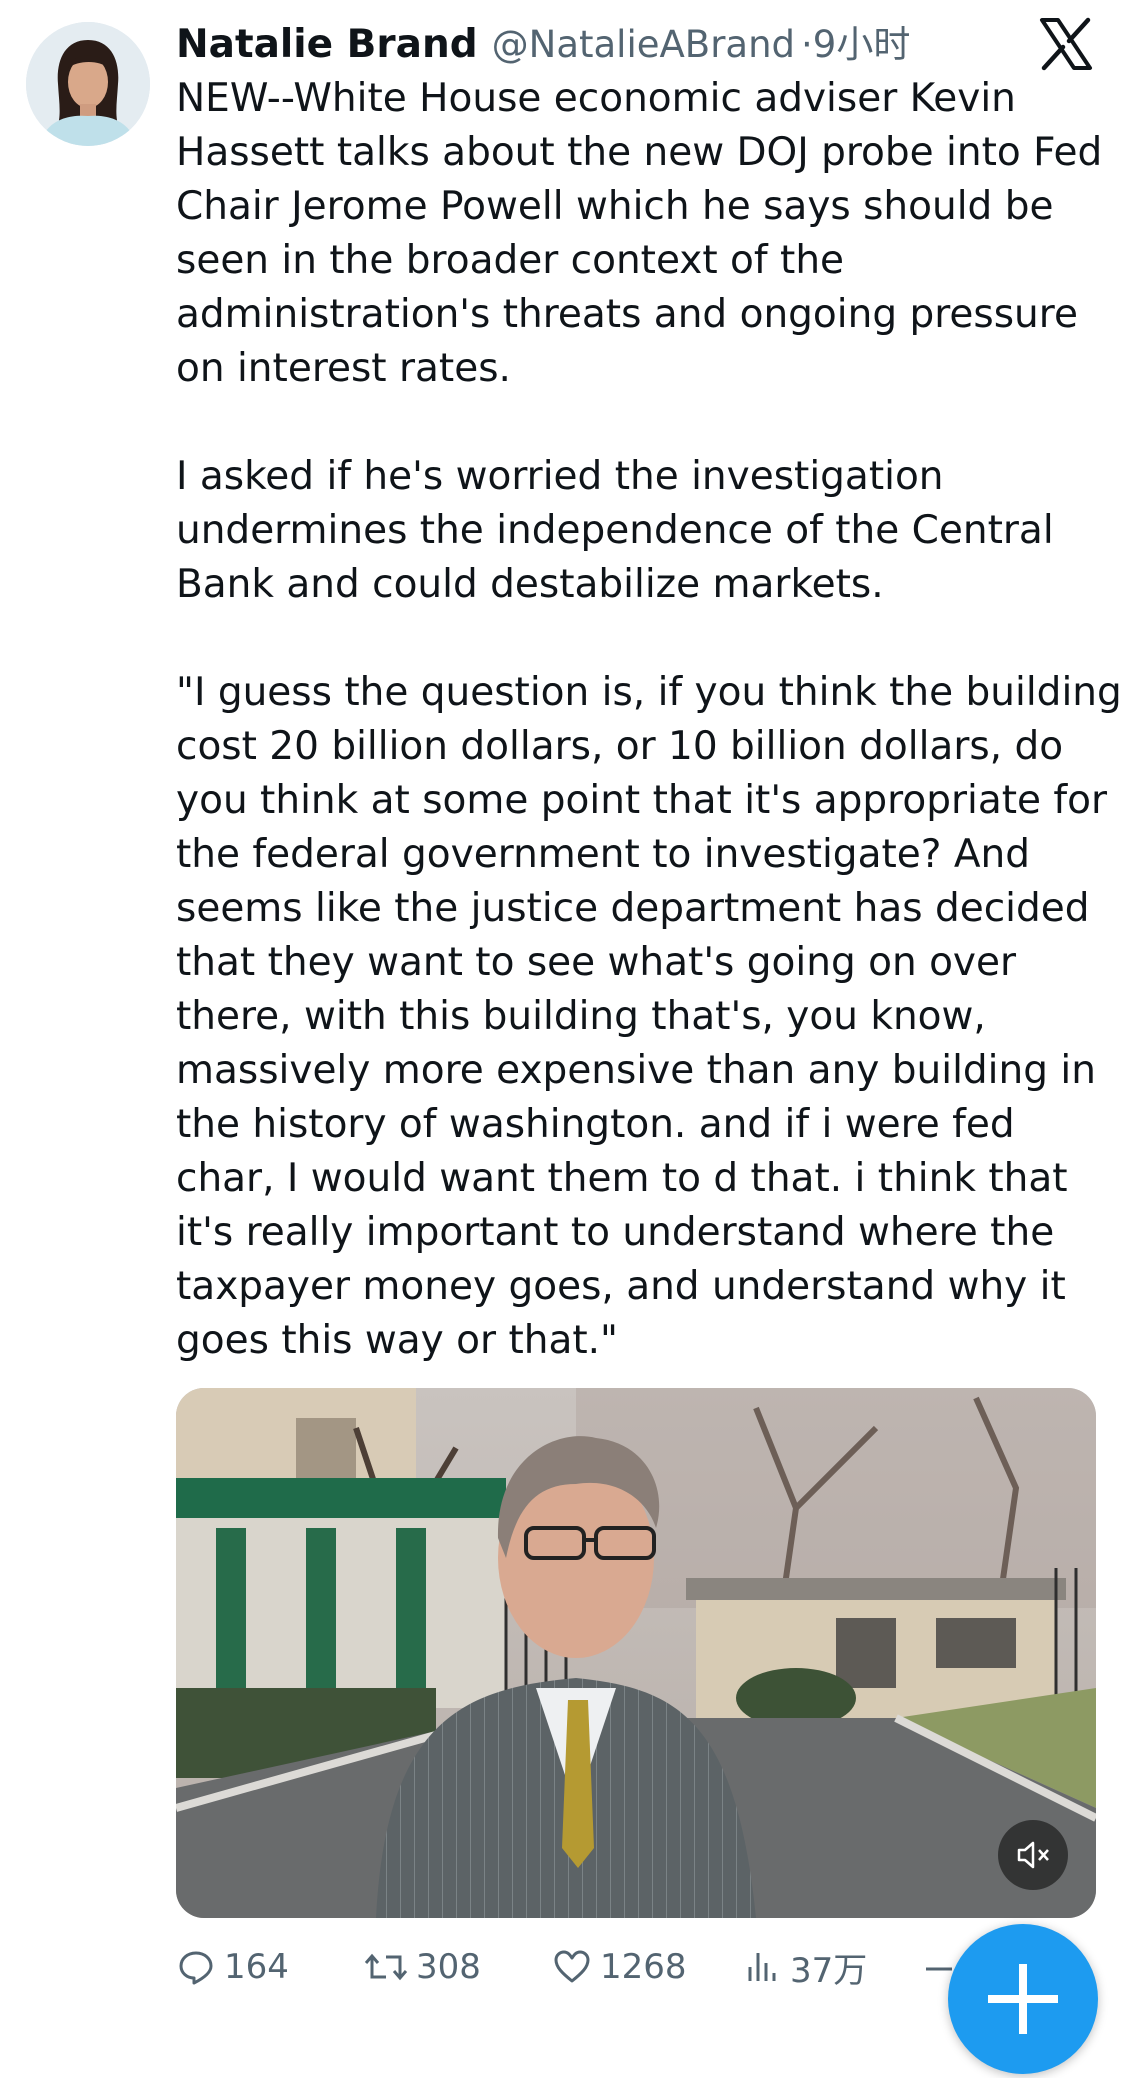 This screenshot has width=1125, height=2078. I want to click on tweet-header: Natalie Brand @NatalieABrand ·9小时, so click(590, 41).